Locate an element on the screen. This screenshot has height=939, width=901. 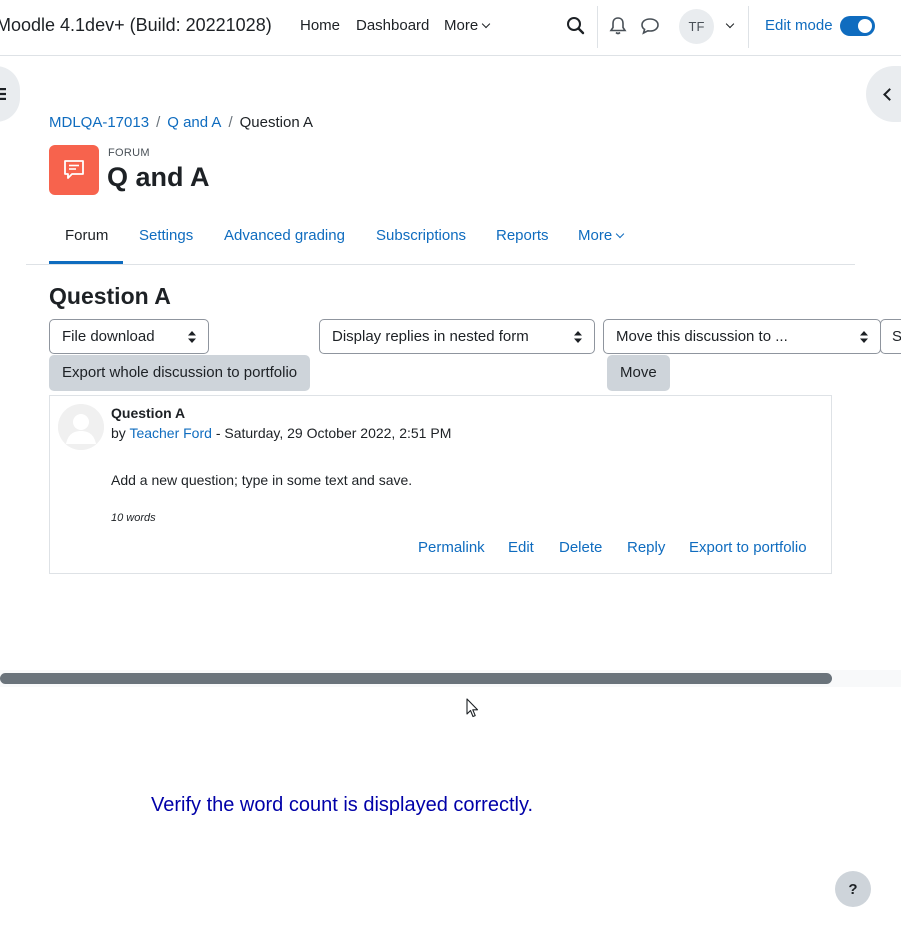
post-delete-link: Delete is located at coordinates (580, 547).